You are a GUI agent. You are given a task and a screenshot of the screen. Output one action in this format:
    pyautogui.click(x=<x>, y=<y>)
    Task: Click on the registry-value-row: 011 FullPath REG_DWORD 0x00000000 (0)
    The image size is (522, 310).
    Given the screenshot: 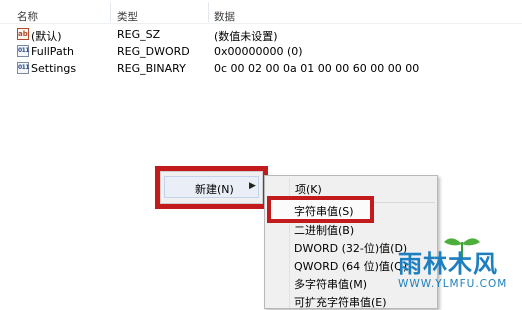 What is the action you would take?
    pyautogui.click(x=261, y=52)
    